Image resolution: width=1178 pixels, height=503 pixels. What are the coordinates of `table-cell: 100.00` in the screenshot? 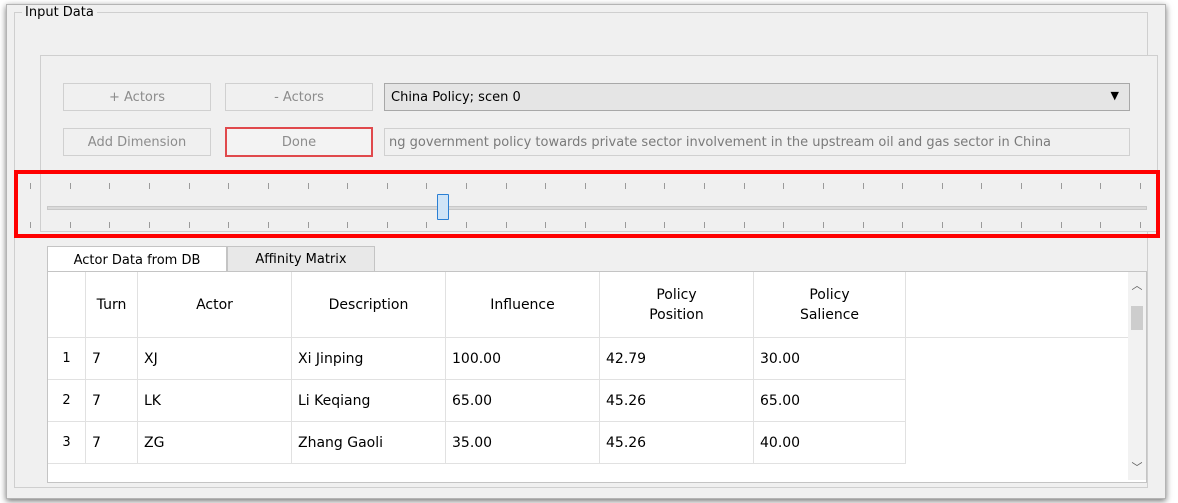 It's located at (523, 359).